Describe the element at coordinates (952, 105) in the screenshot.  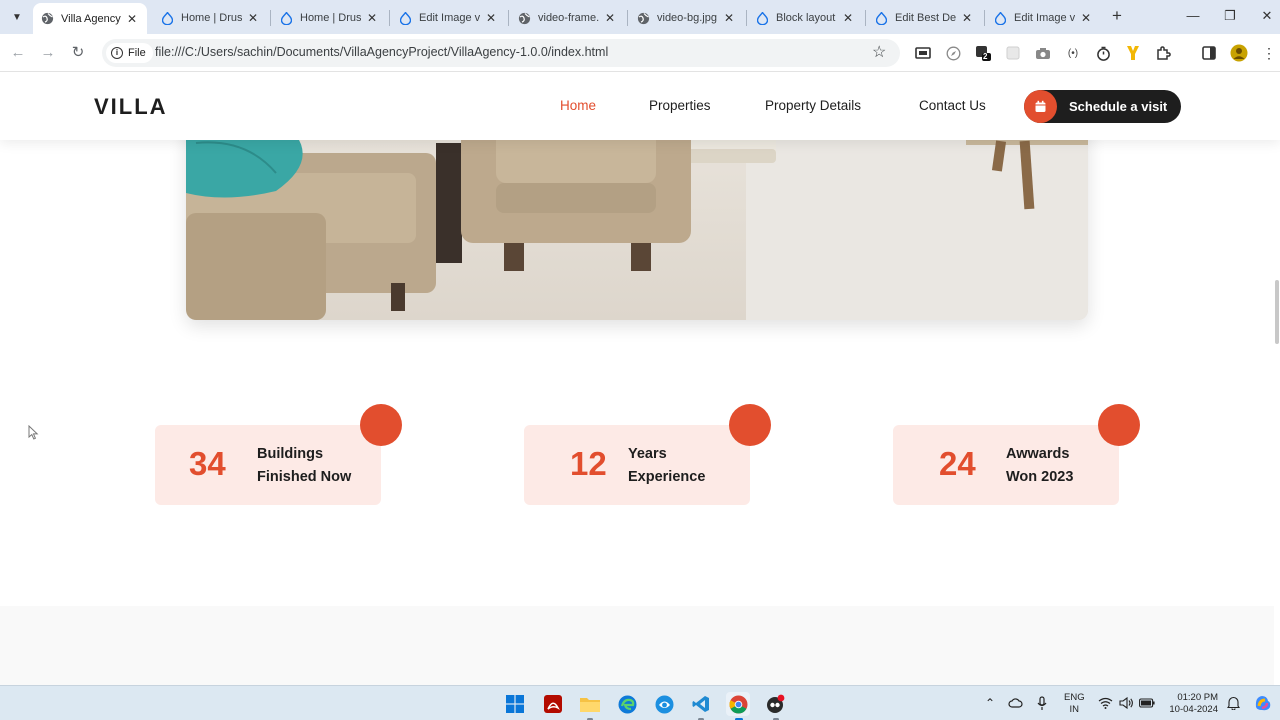
I see `nav-contact-us: Contact Us` at that location.